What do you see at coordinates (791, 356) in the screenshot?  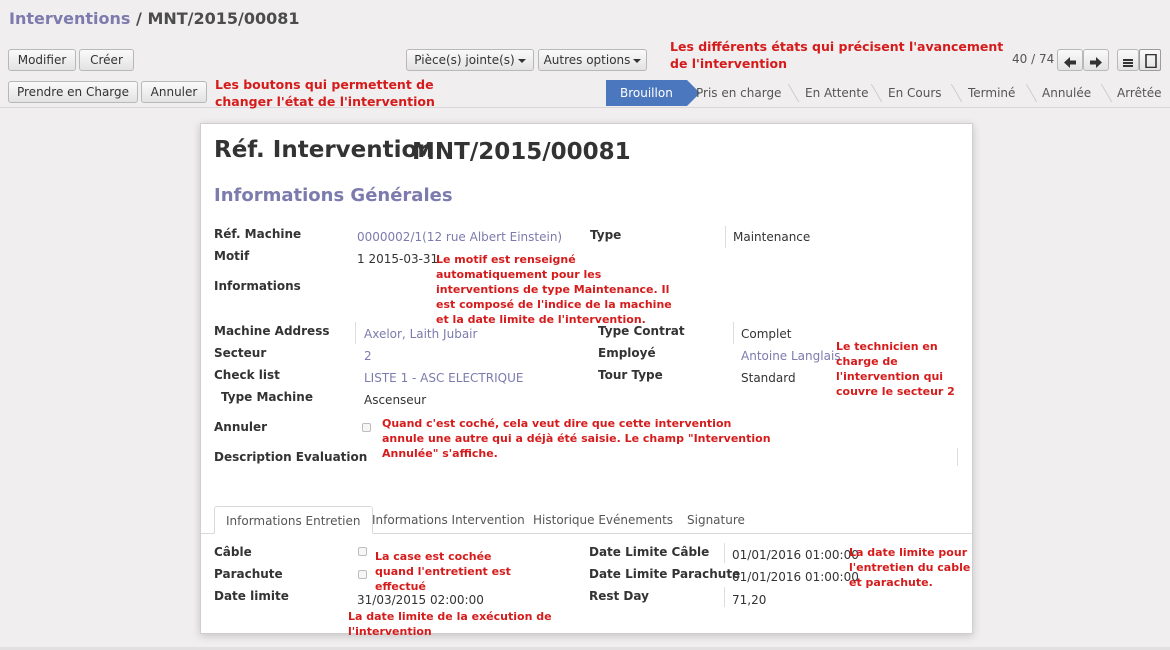 I see `employe-link: Antoine Langlais` at bounding box center [791, 356].